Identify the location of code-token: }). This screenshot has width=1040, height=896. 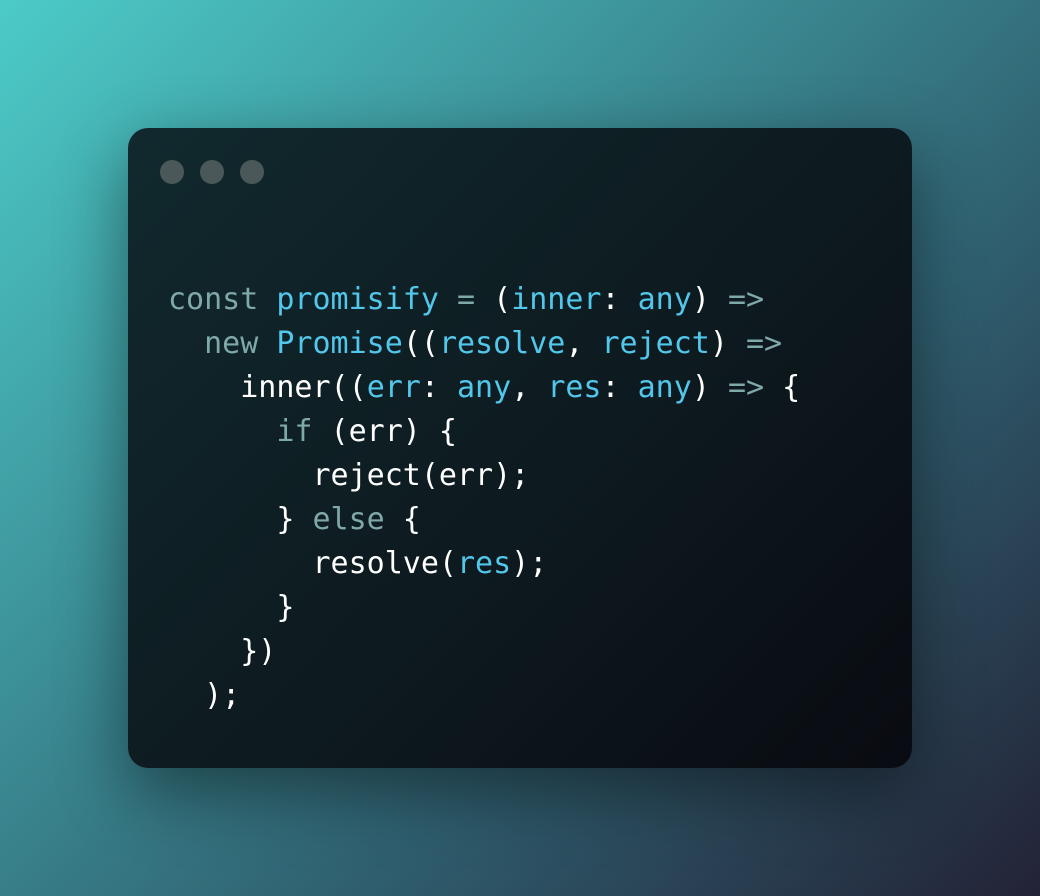
(222, 651).